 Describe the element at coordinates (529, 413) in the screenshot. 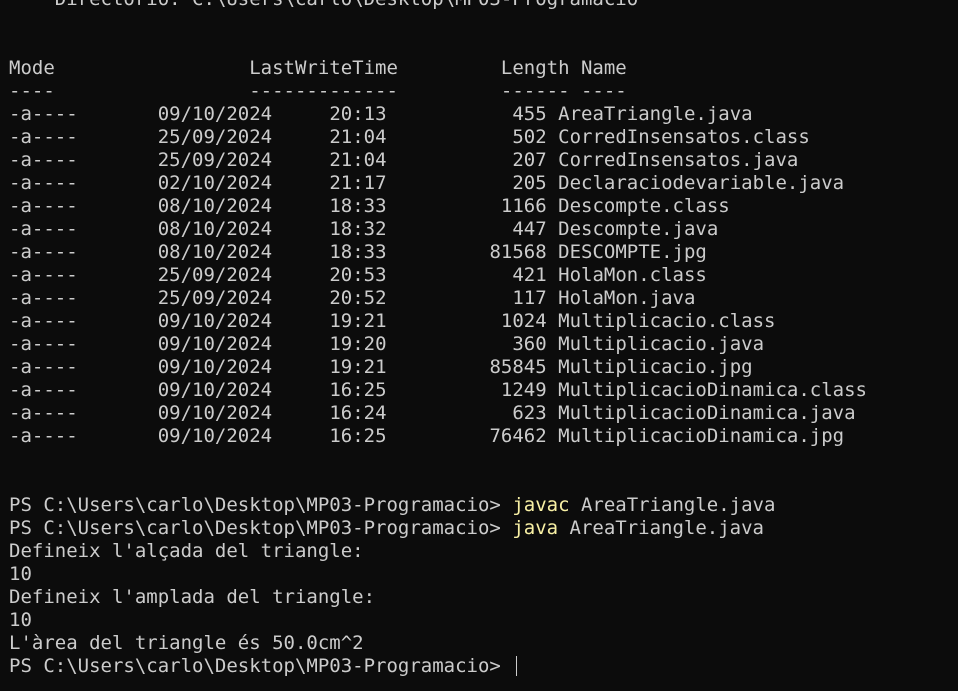

I see `file-length: 623` at that location.